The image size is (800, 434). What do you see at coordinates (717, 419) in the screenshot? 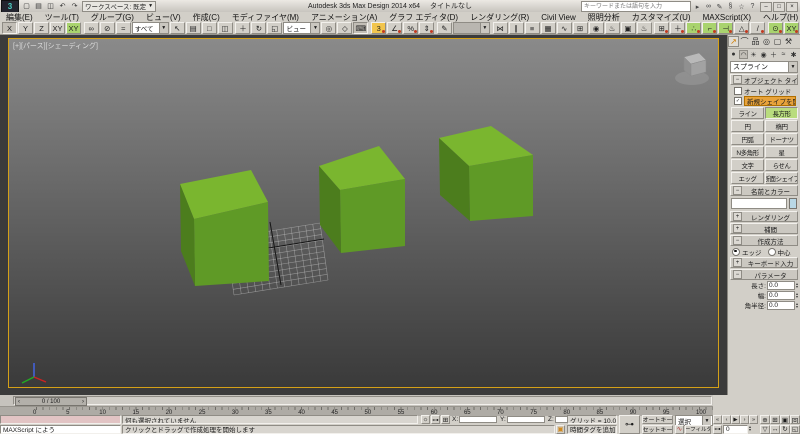
I see `go-to-start-button: «` at bounding box center [717, 419].